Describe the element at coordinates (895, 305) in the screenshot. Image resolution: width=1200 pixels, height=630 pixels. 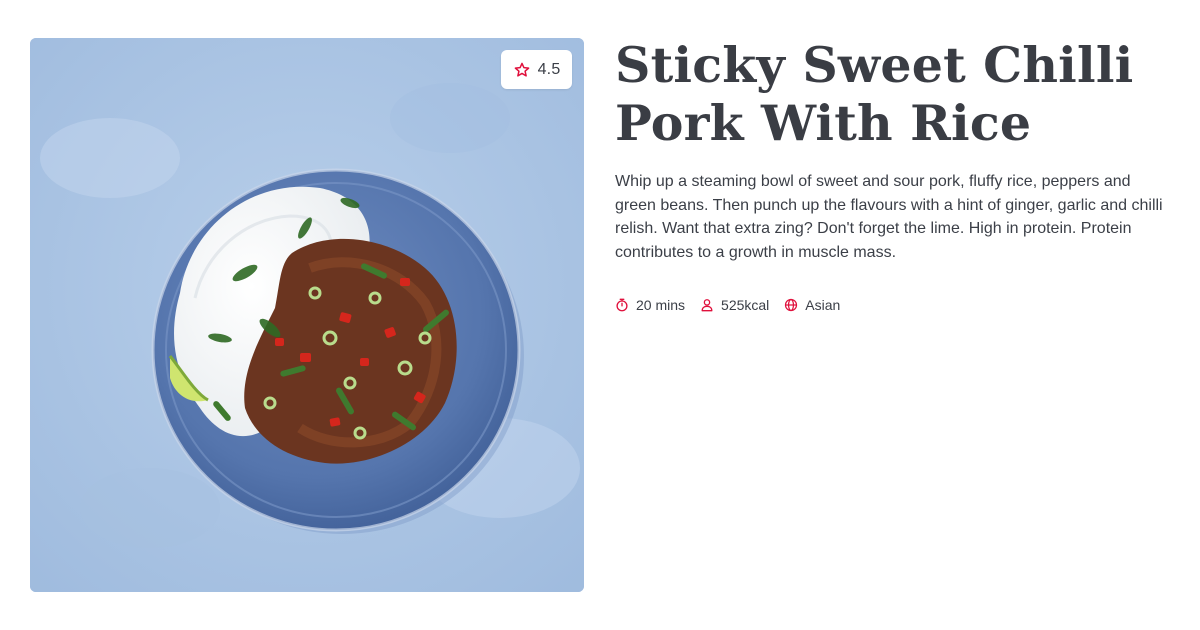
I see `recipe-meta: 20 mins 525kcal Asian` at that location.